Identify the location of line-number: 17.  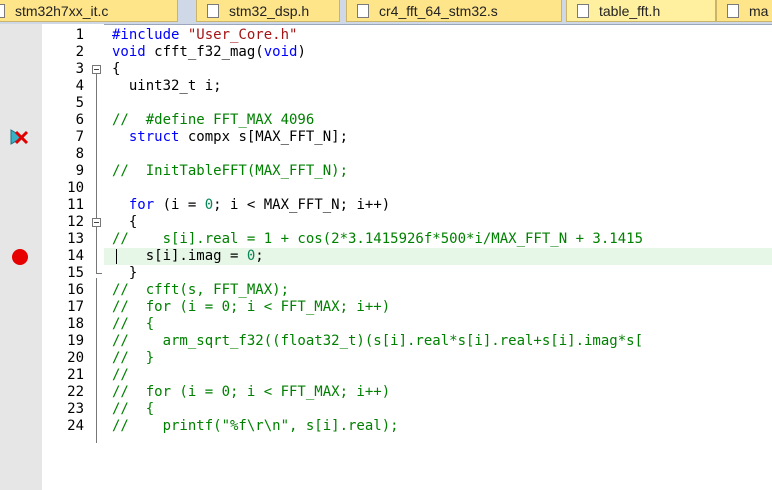
(75, 307).